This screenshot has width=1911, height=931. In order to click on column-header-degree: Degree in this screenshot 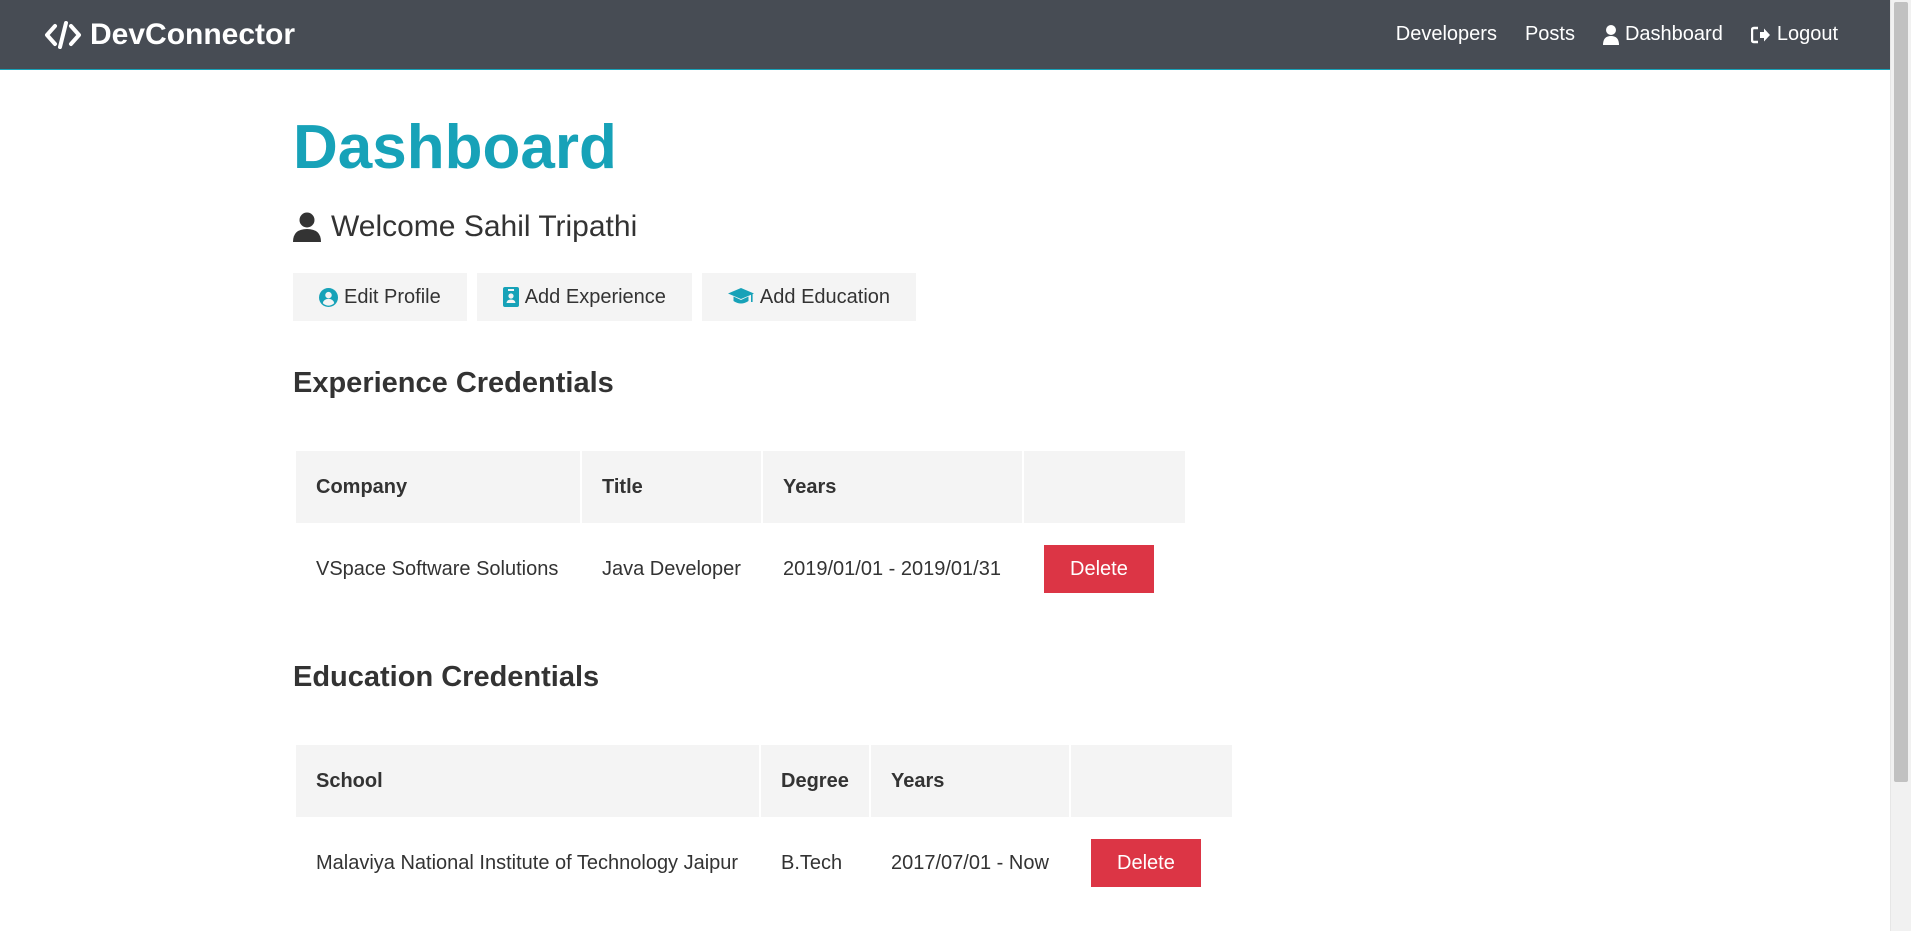, I will do `click(815, 781)`.